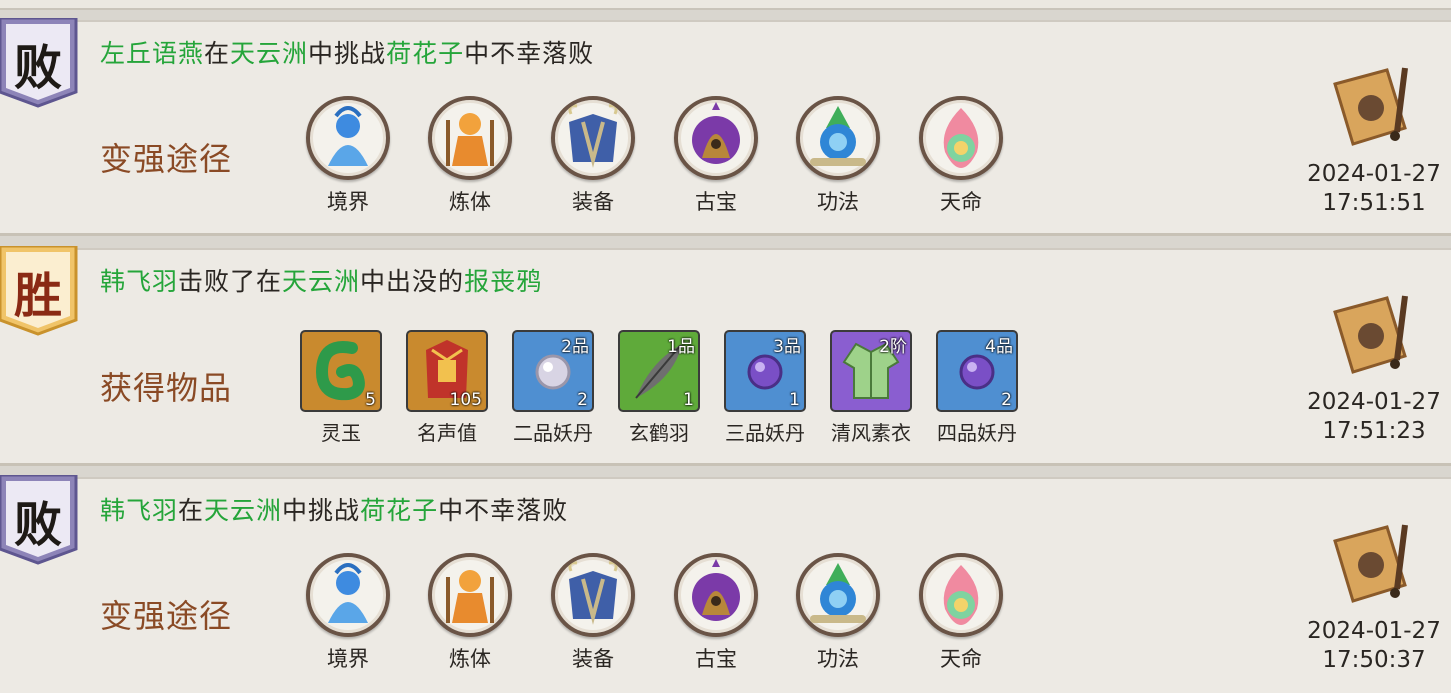 The width and height of the screenshot is (1451, 693). What do you see at coordinates (659, 433) in the screenshot?
I see `item-label: 玄鹤羽` at bounding box center [659, 433].